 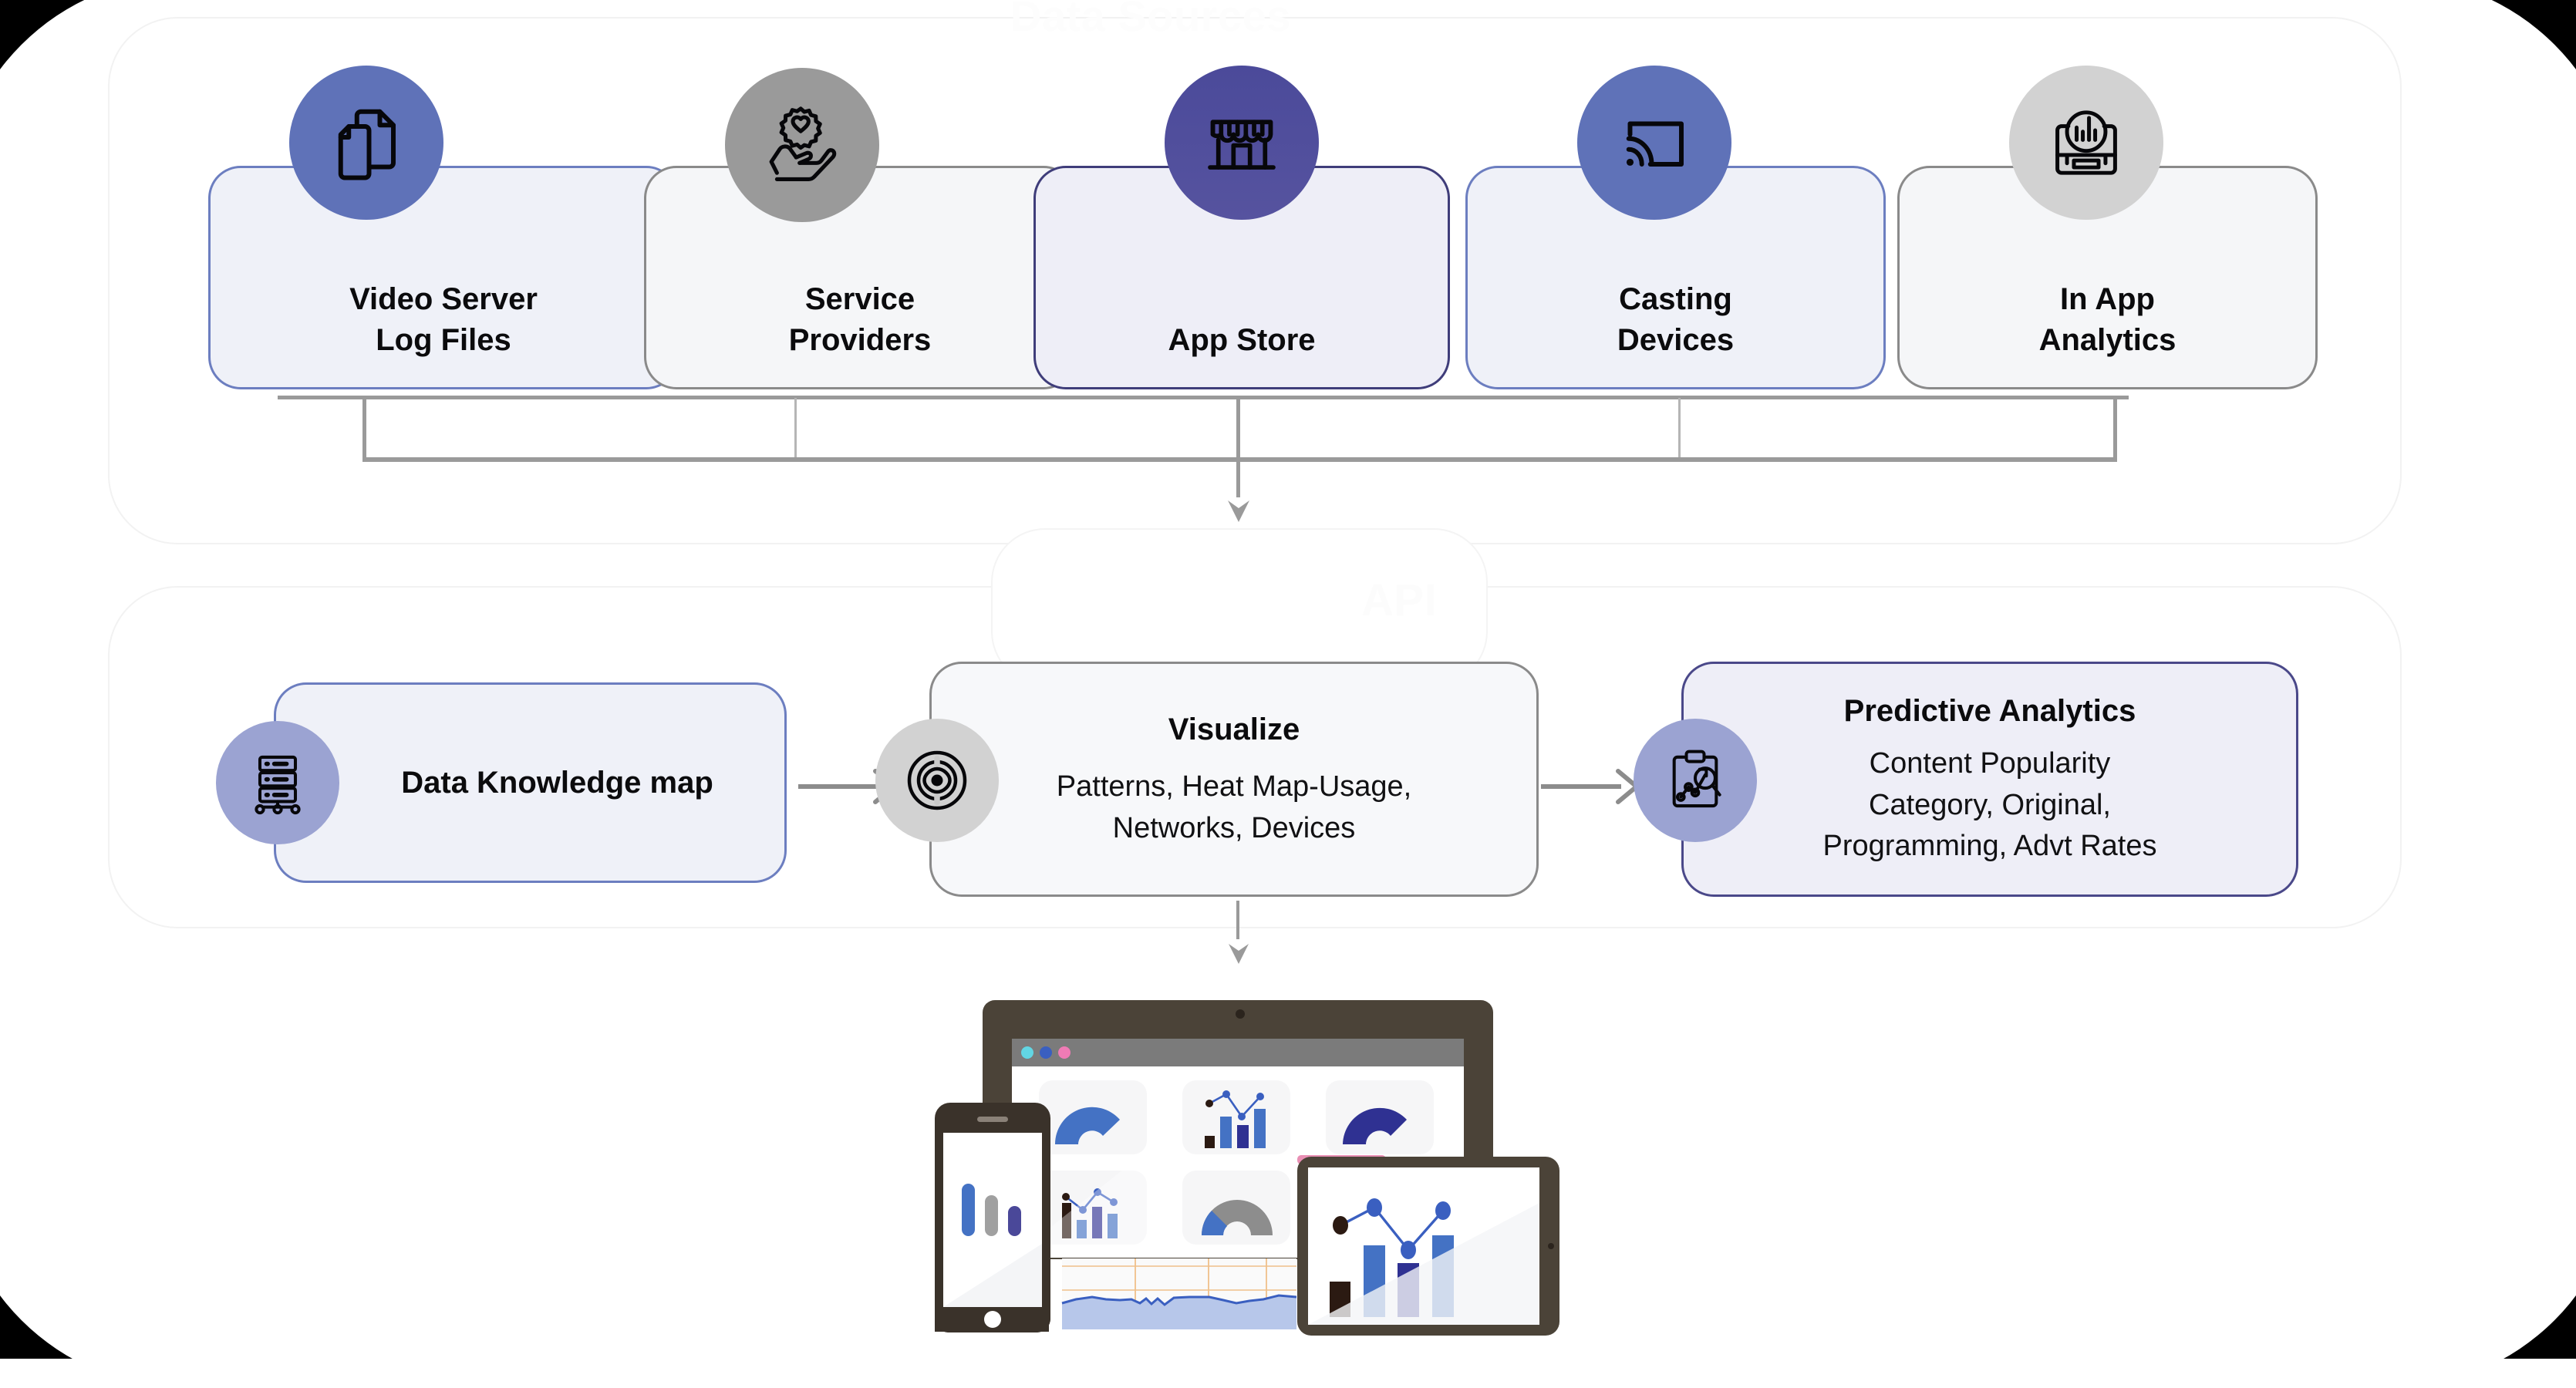 I want to click on storefront-icon, so click(x=1242, y=143).